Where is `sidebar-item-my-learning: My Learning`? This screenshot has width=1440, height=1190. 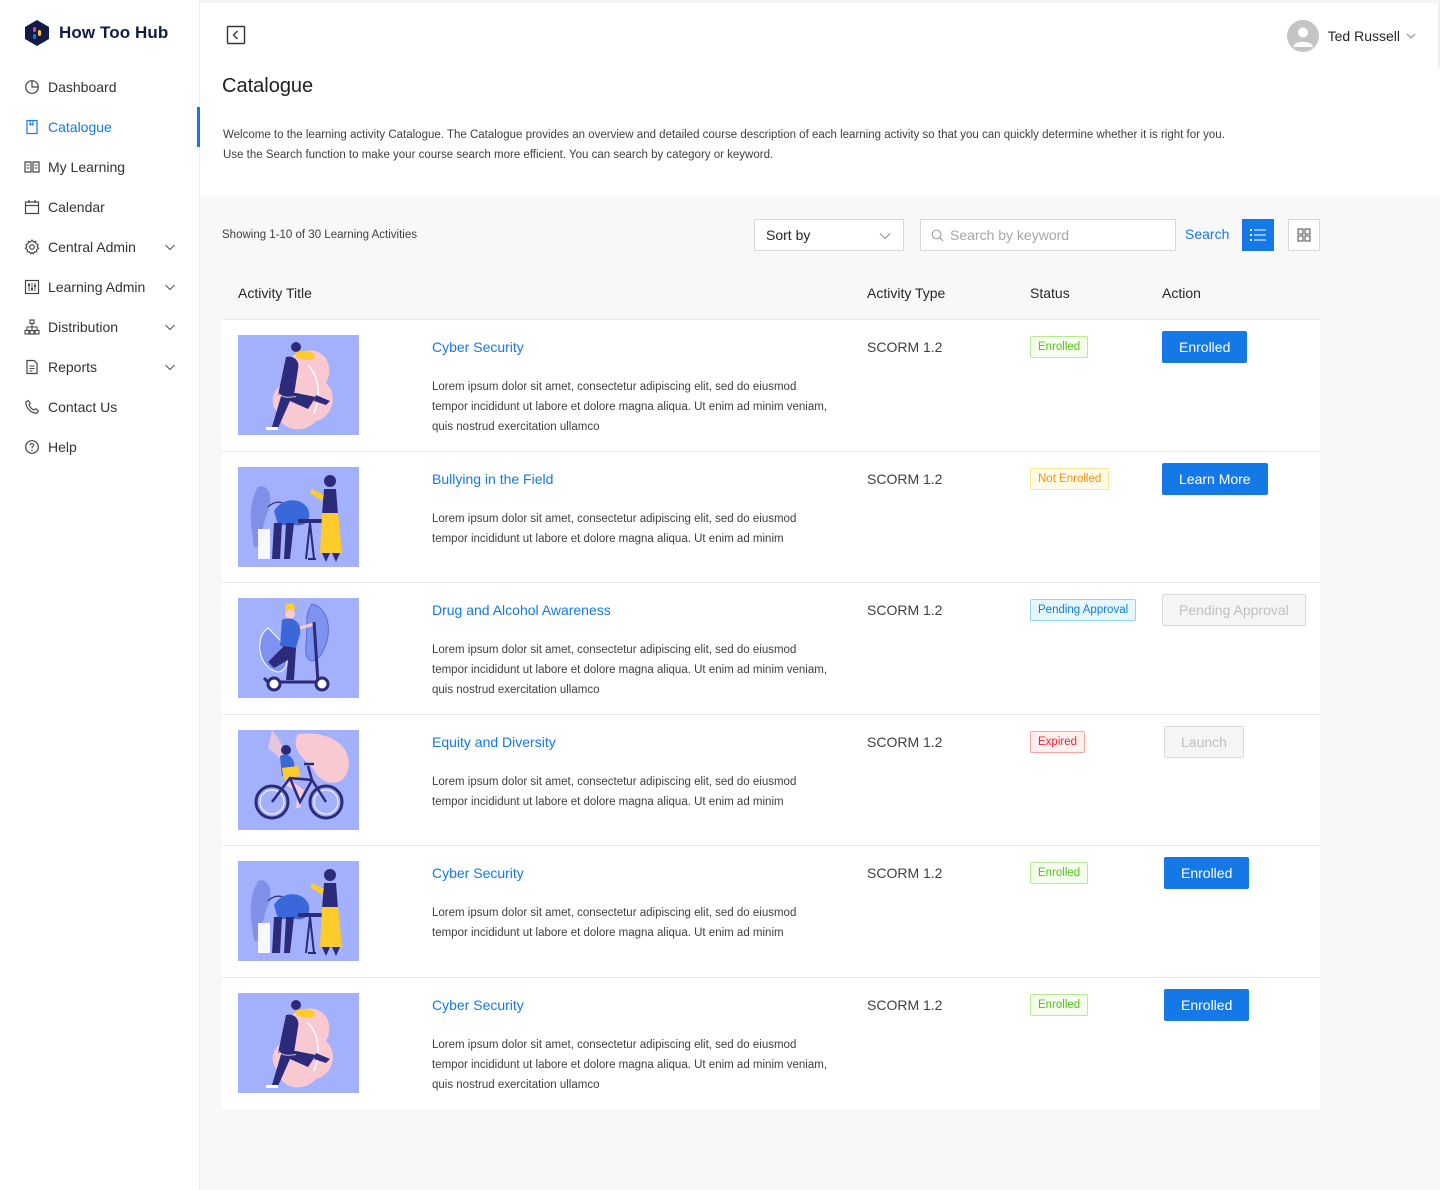 sidebar-item-my-learning: My Learning is located at coordinates (100, 167).